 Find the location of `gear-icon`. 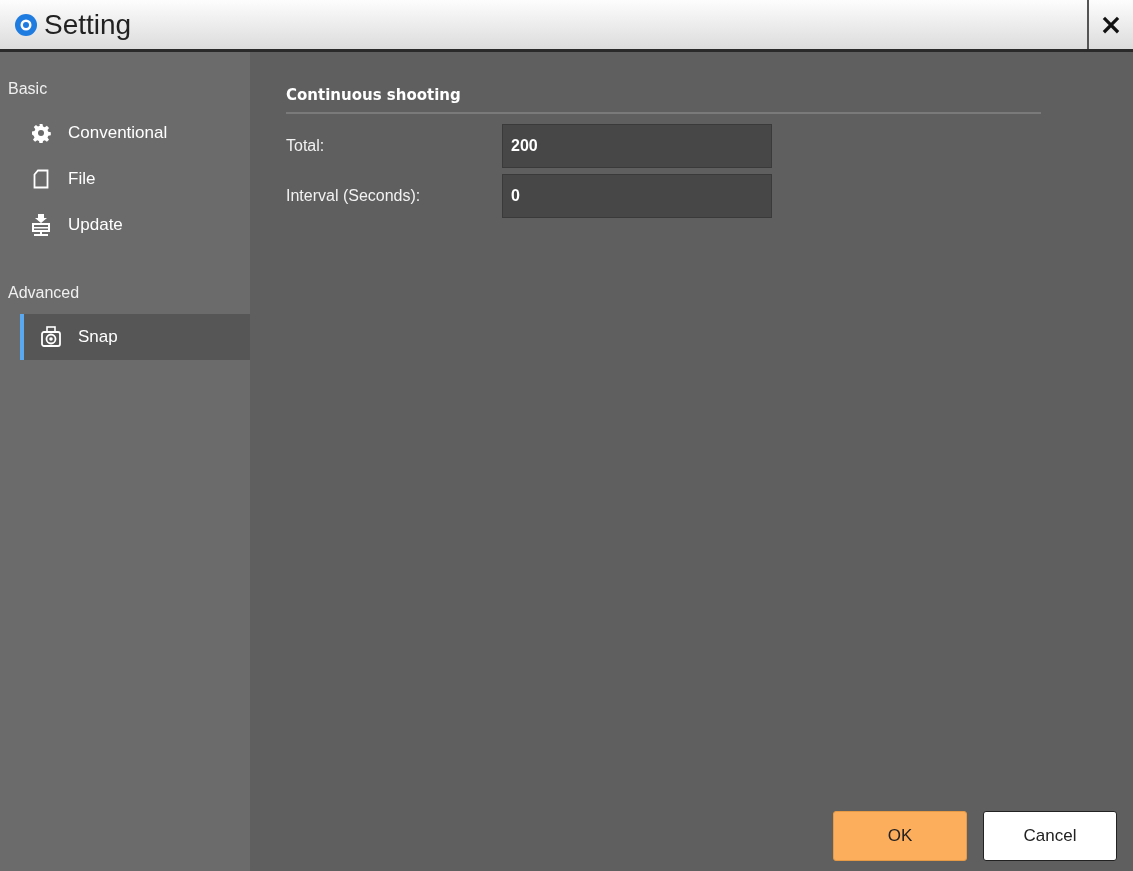

gear-icon is located at coordinates (41, 133).